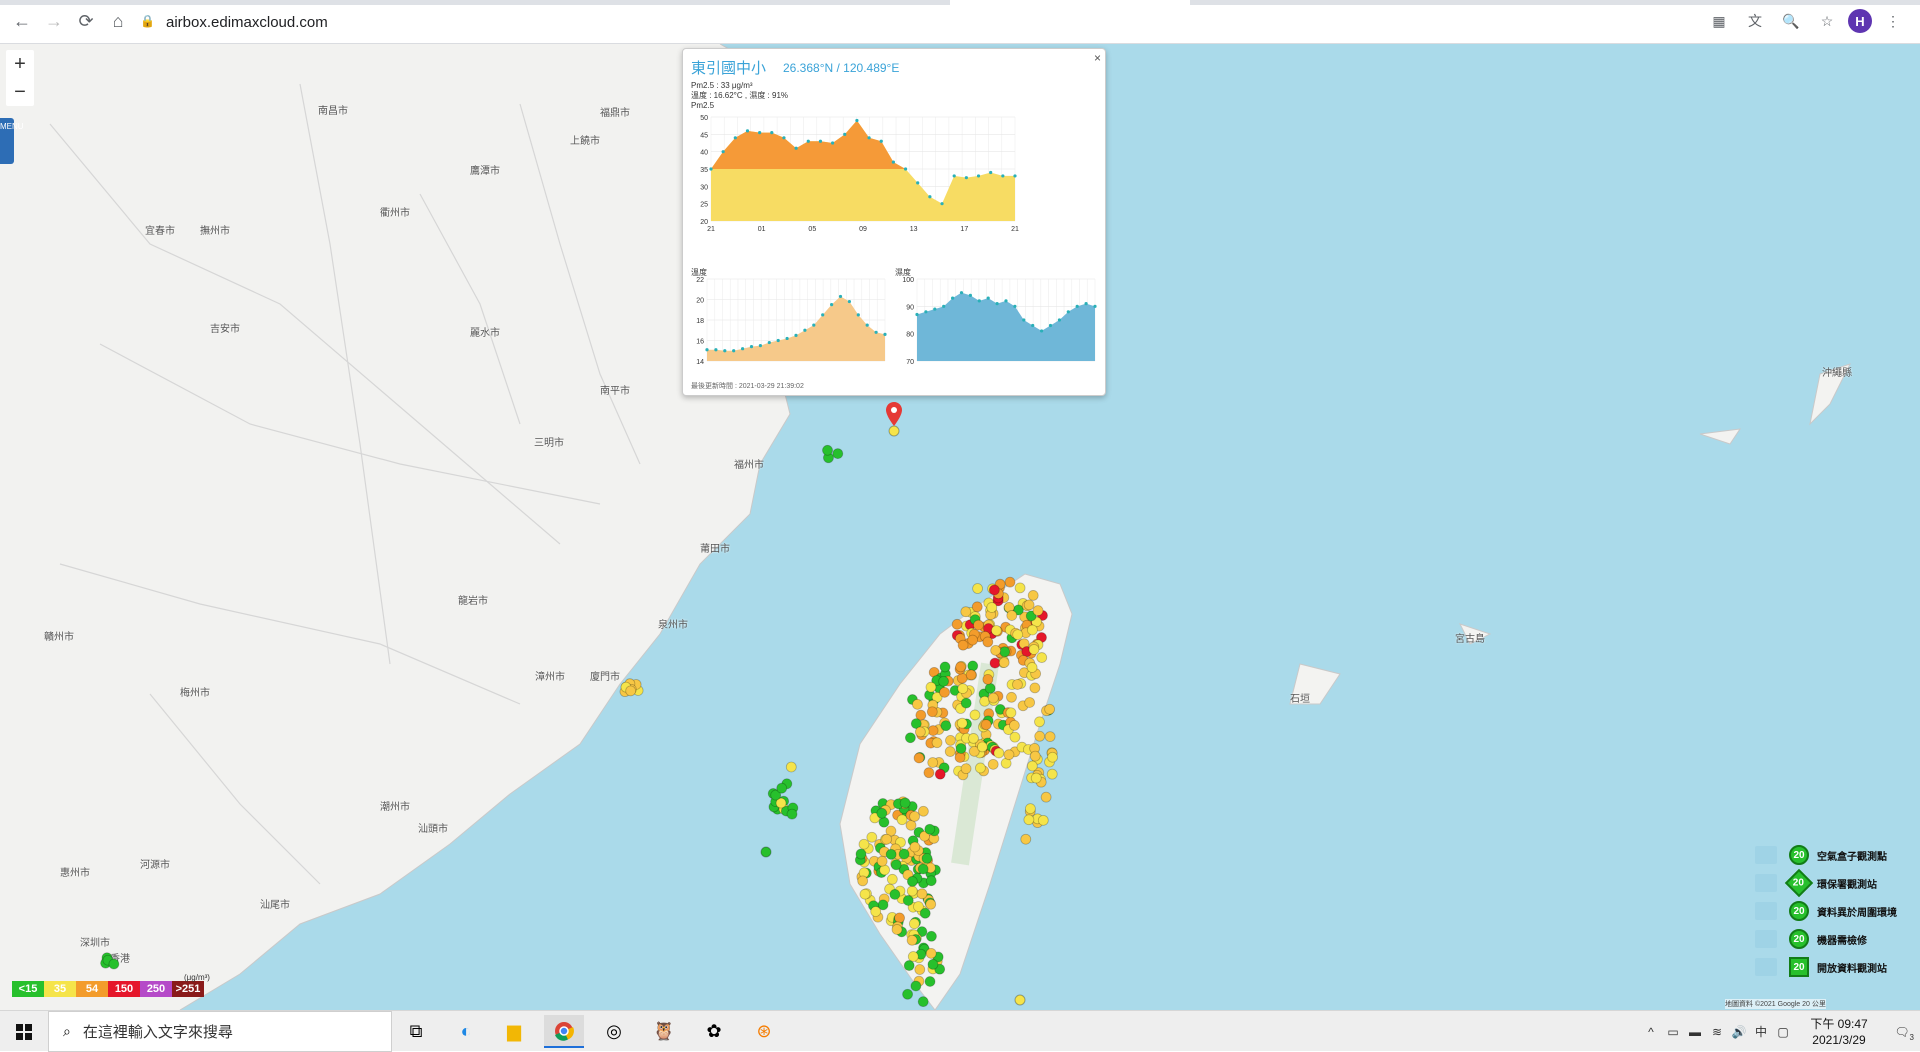 This screenshot has height=1052, width=1920. What do you see at coordinates (1651, 1032) in the screenshot?
I see `chevron-up-icon: ^` at bounding box center [1651, 1032].